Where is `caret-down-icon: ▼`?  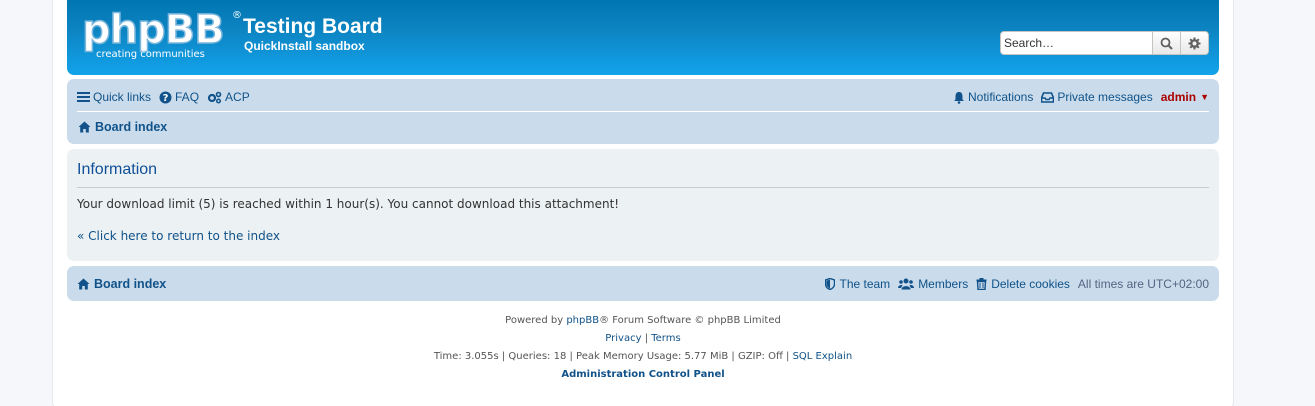 caret-down-icon: ▼ is located at coordinates (1204, 97).